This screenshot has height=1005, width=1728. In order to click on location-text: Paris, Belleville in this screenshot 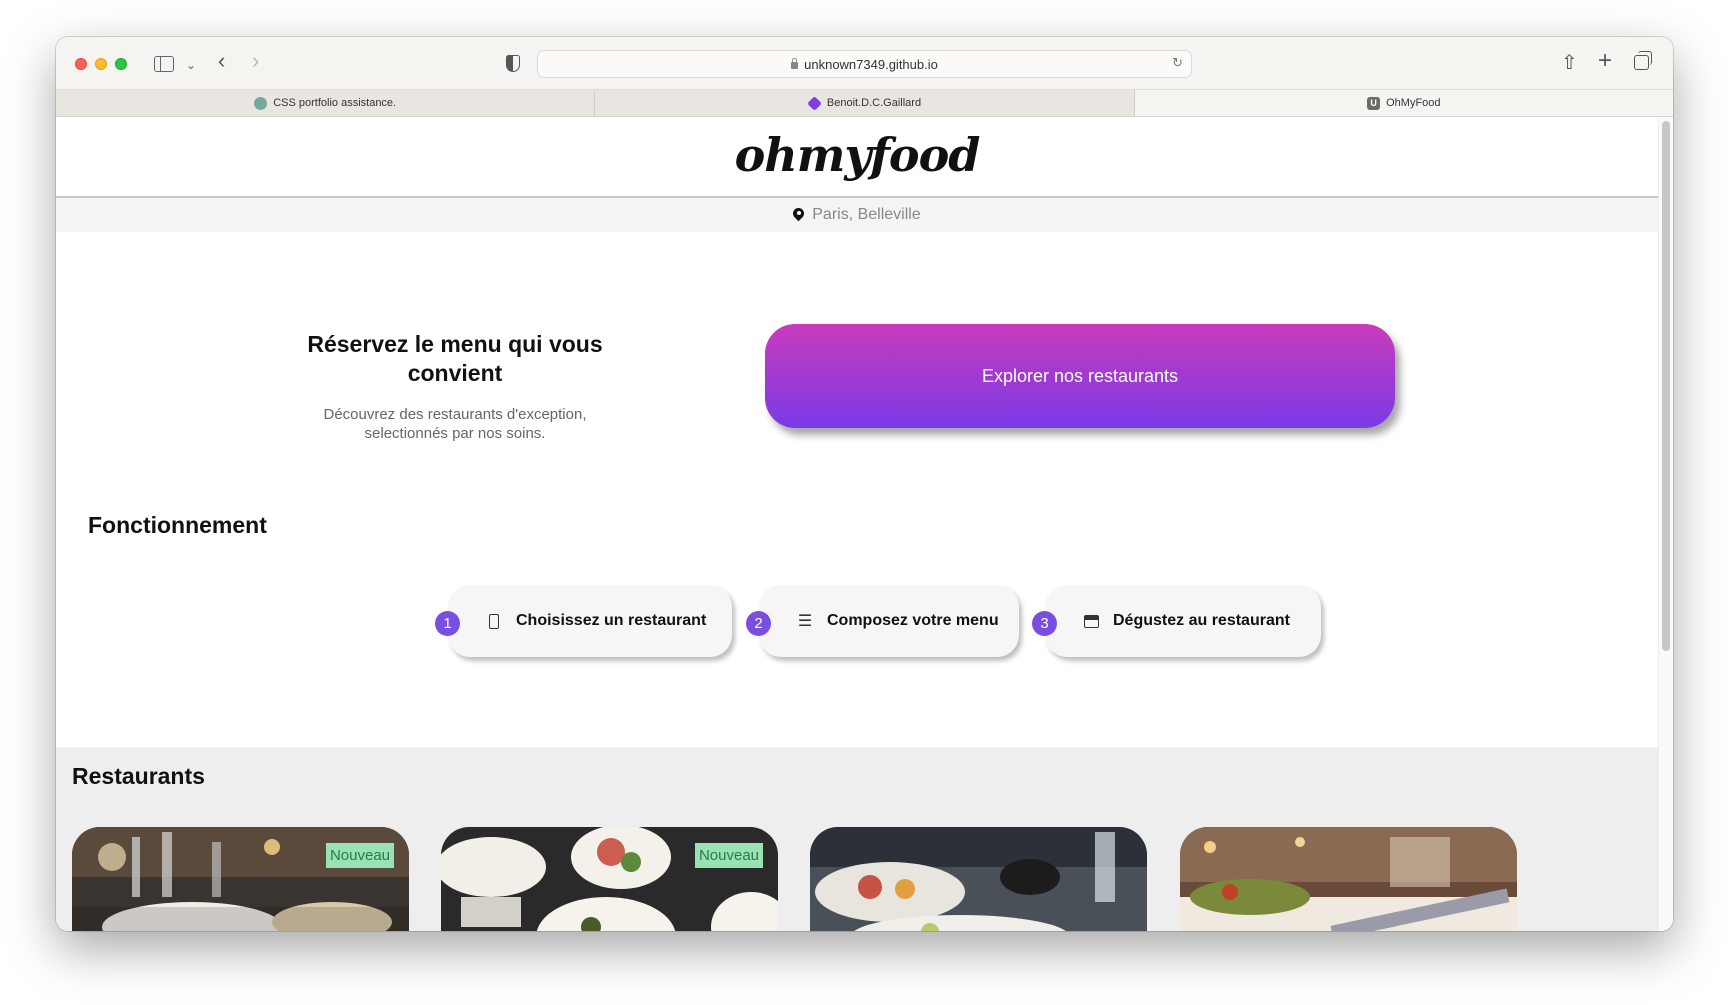, I will do `click(866, 214)`.